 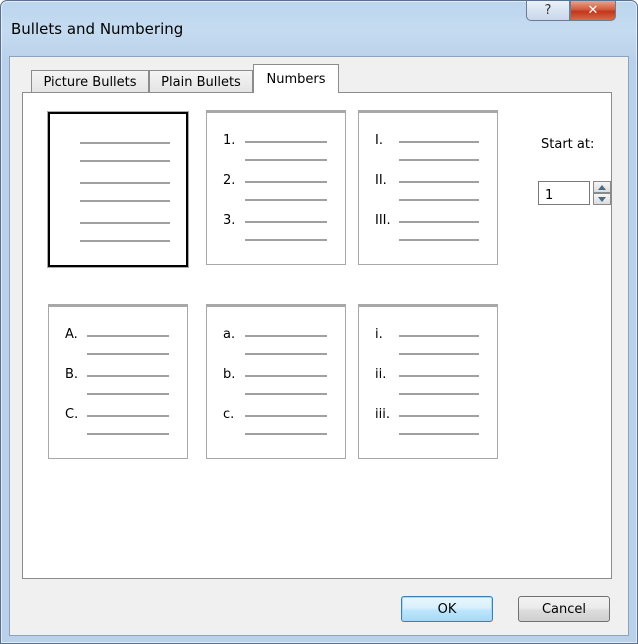 What do you see at coordinates (97, 29) in the screenshot?
I see `dialog-title: Bullets and Numbering` at bounding box center [97, 29].